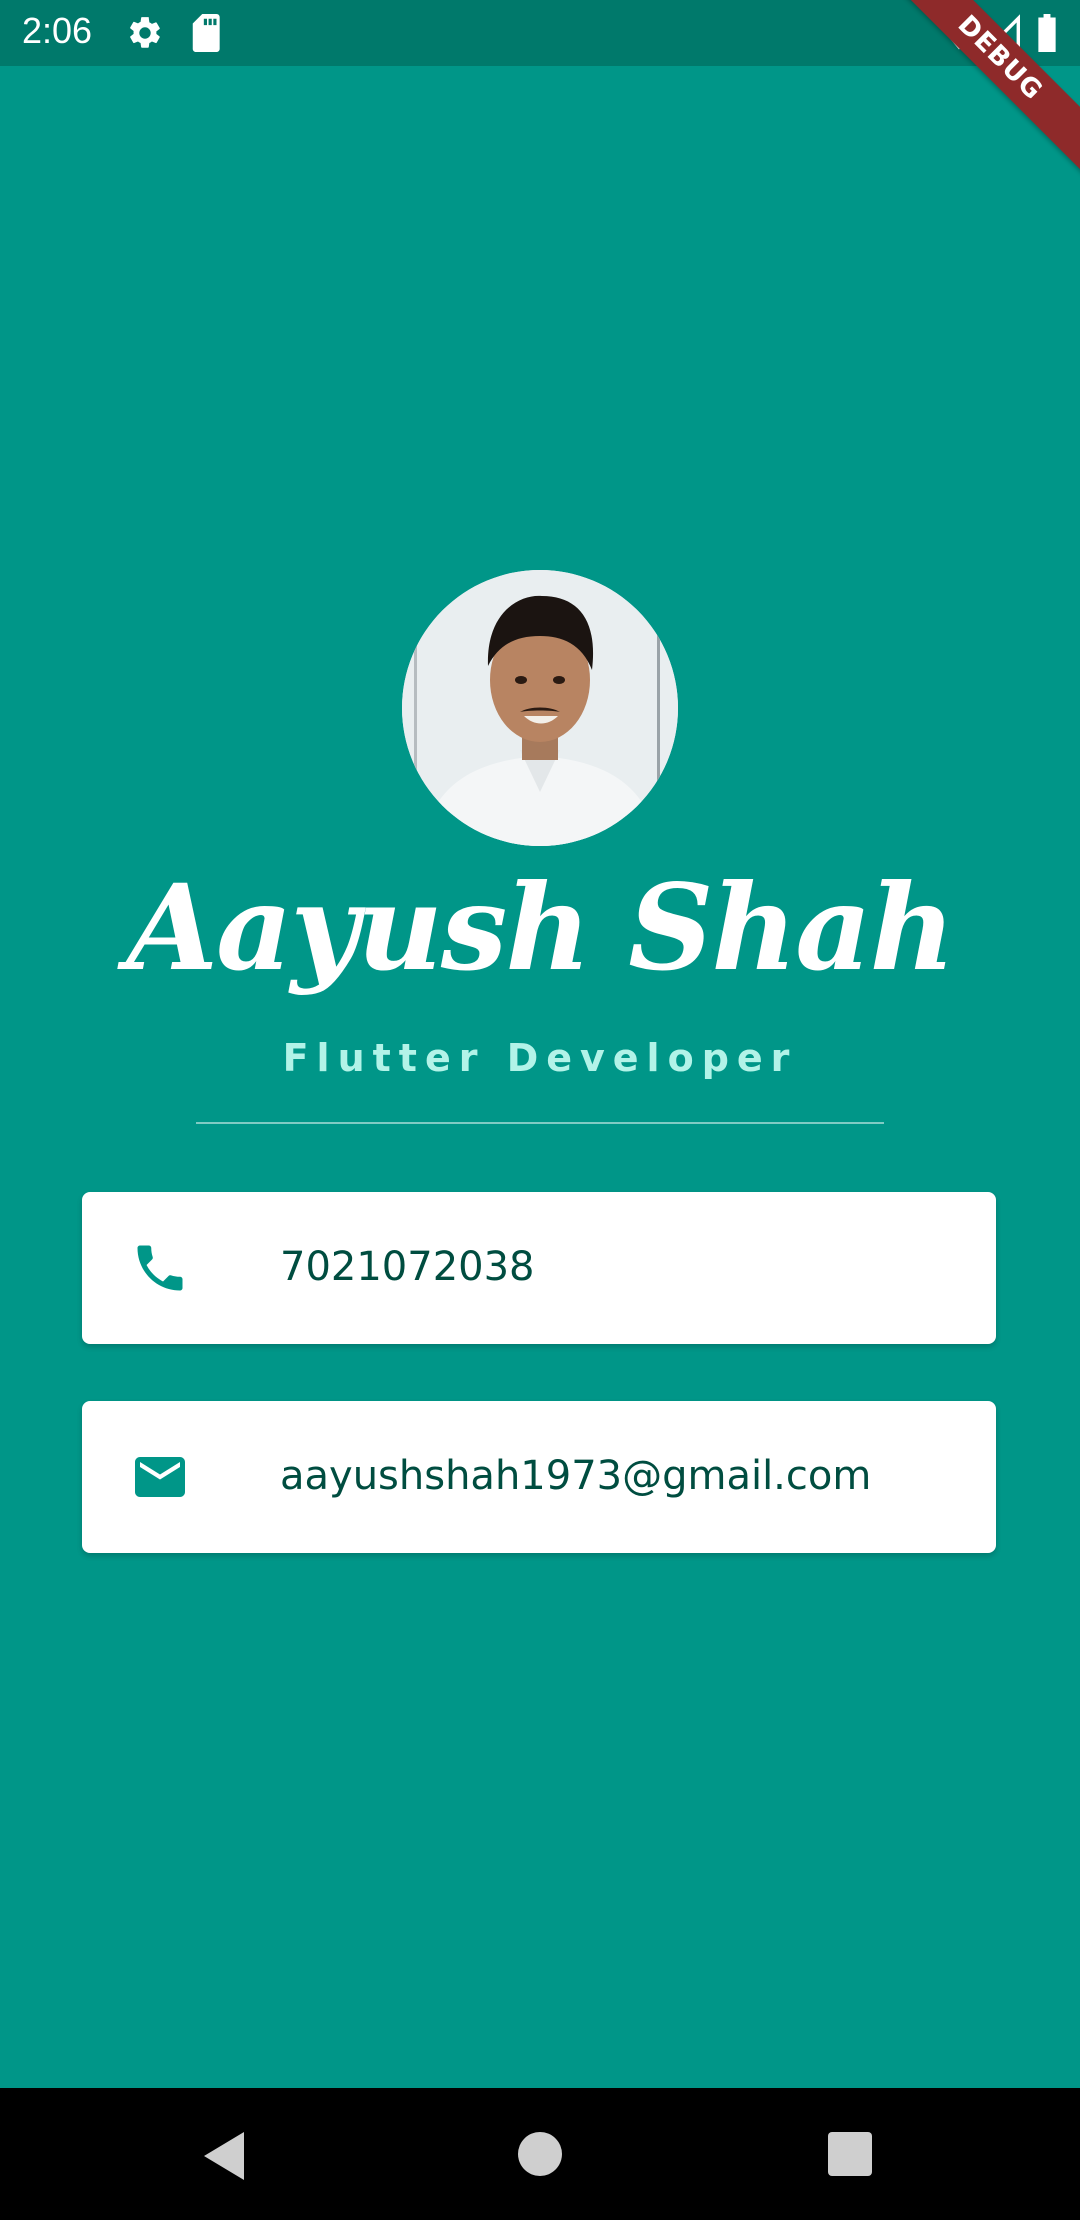 This screenshot has width=1080, height=2220. I want to click on phone-card: 7021072038, so click(539, 1268).